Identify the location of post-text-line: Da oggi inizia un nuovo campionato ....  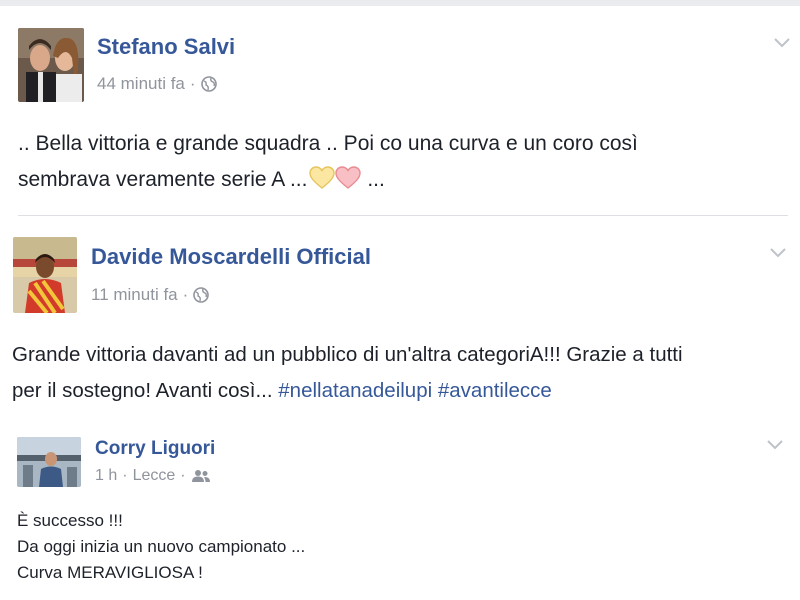
(161, 546).